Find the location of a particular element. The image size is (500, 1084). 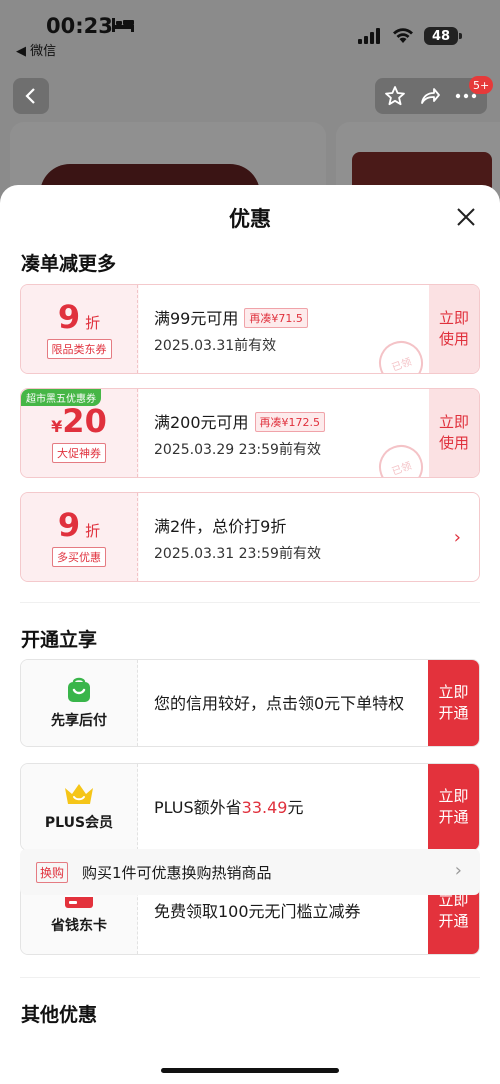

plus-savings-prefix: PLUS额外省 is located at coordinates (198, 807).